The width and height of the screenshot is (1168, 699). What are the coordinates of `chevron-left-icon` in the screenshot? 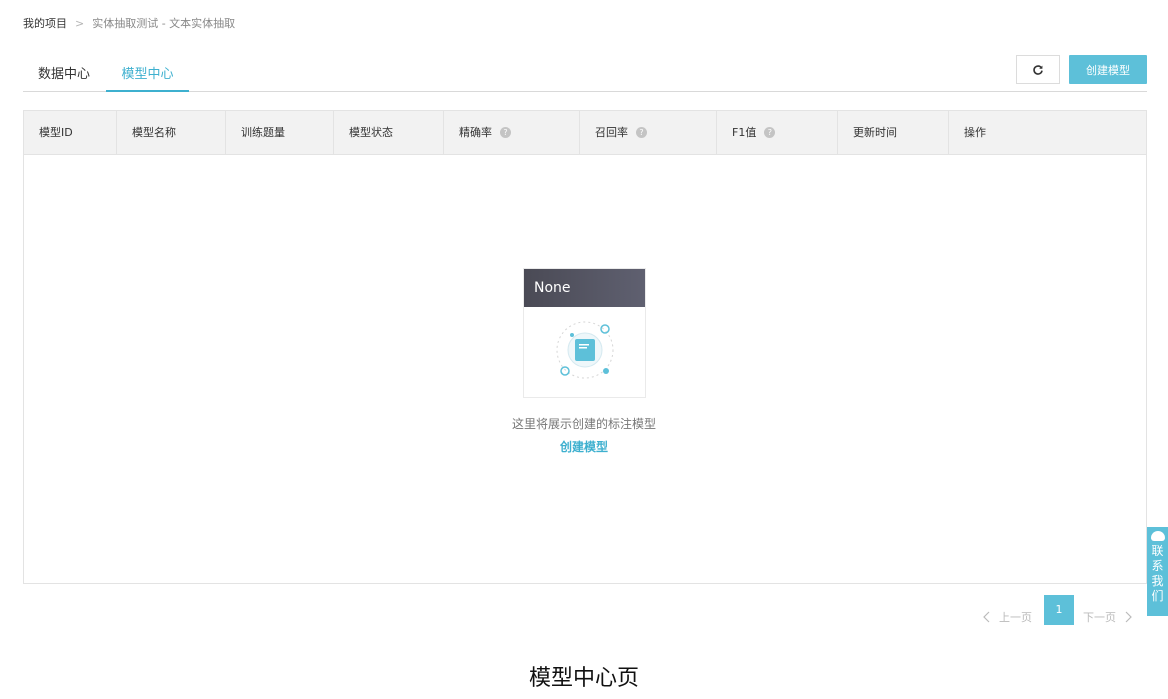 It's located at (986, 617).